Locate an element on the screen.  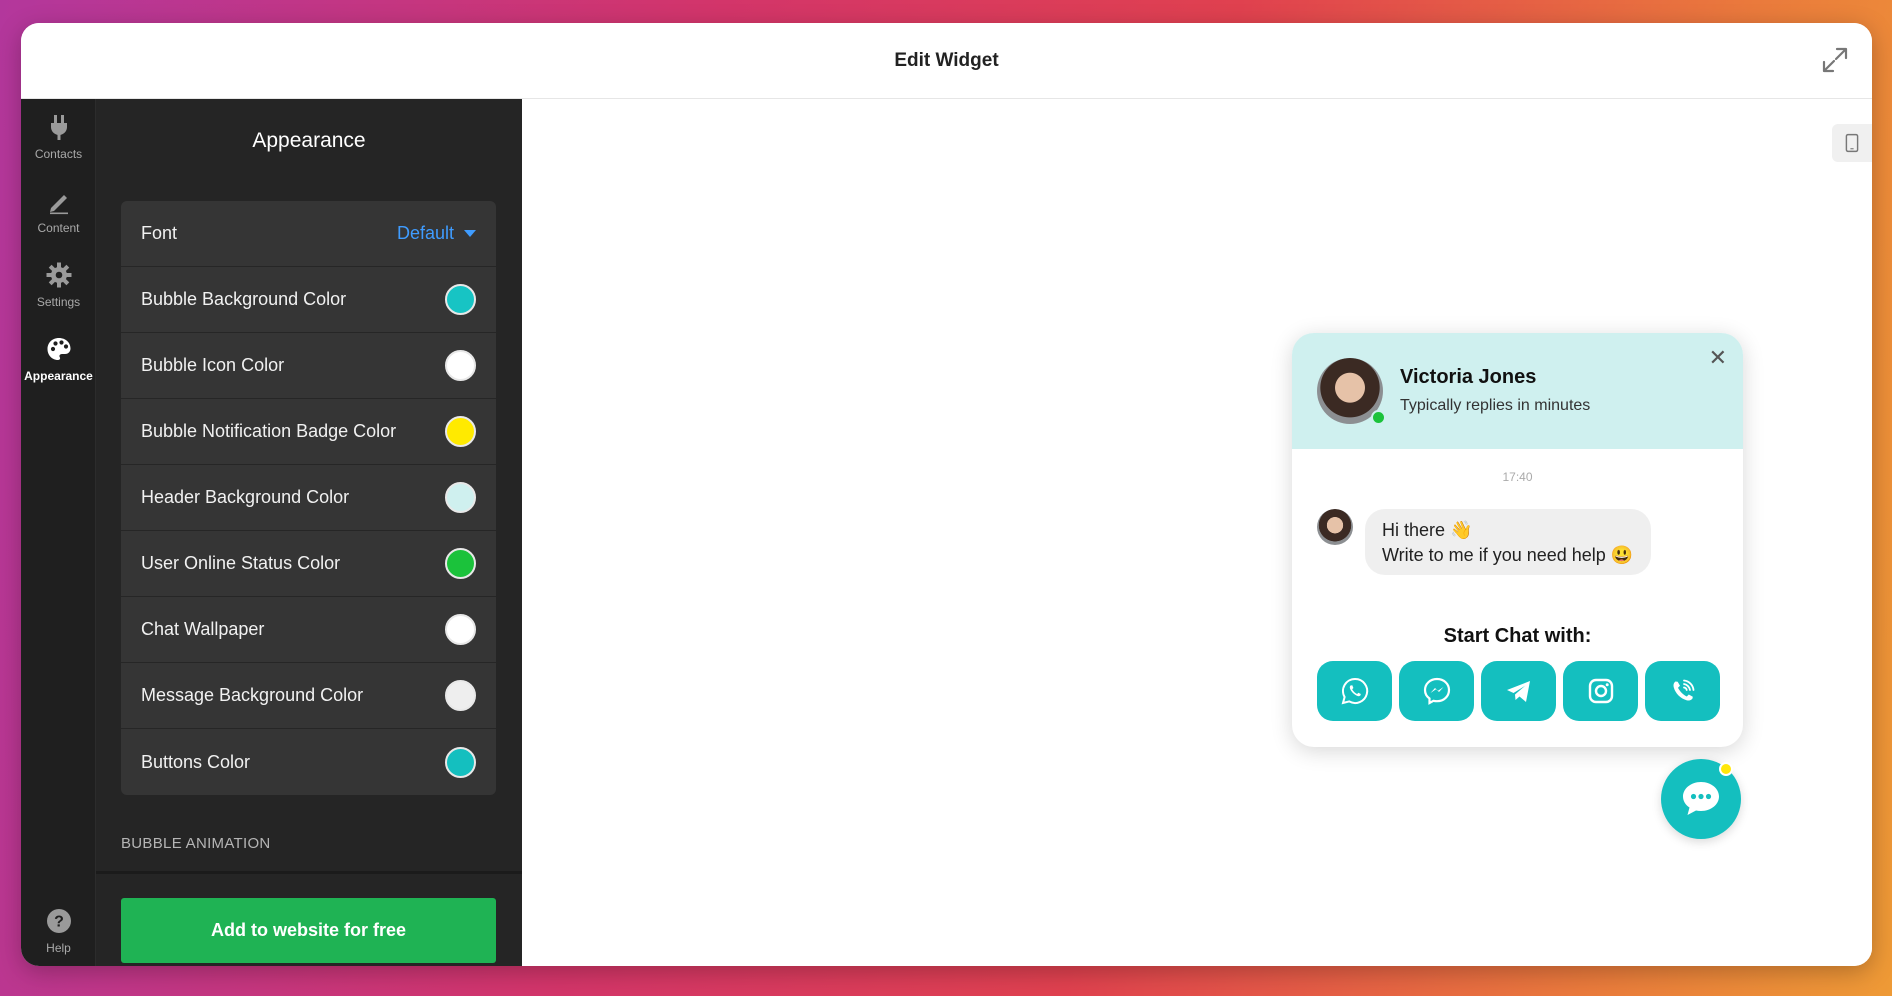
expand-icon is located at coordinates (1835, 60).